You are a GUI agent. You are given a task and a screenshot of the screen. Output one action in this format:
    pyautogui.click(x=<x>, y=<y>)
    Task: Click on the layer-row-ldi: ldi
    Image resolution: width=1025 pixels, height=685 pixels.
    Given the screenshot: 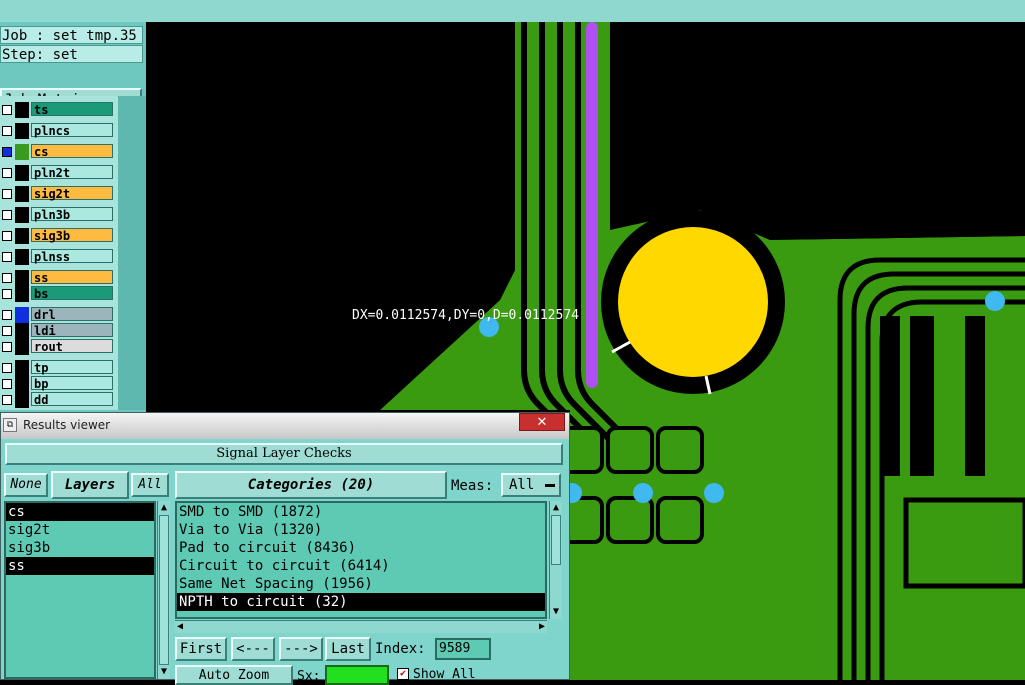 What is the action you would take?
    pyautogui.click(x=58, y=331)
    